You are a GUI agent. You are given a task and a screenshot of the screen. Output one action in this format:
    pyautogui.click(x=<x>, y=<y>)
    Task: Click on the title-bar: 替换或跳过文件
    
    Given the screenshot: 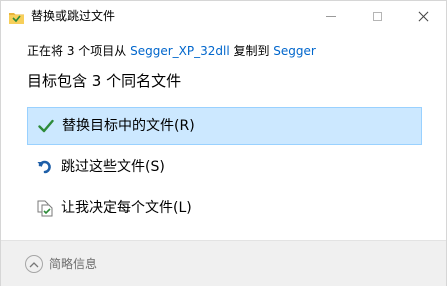 What is the action you would take?
    pyautogui.click(x=223, y=16)
    